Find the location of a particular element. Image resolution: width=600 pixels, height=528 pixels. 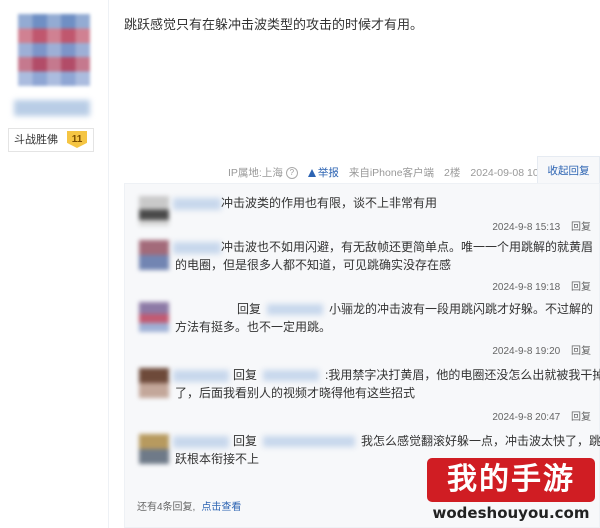

reply-text-cont: 方法有挺多。也不一定用跳。 is located at coordinates (253, 327).